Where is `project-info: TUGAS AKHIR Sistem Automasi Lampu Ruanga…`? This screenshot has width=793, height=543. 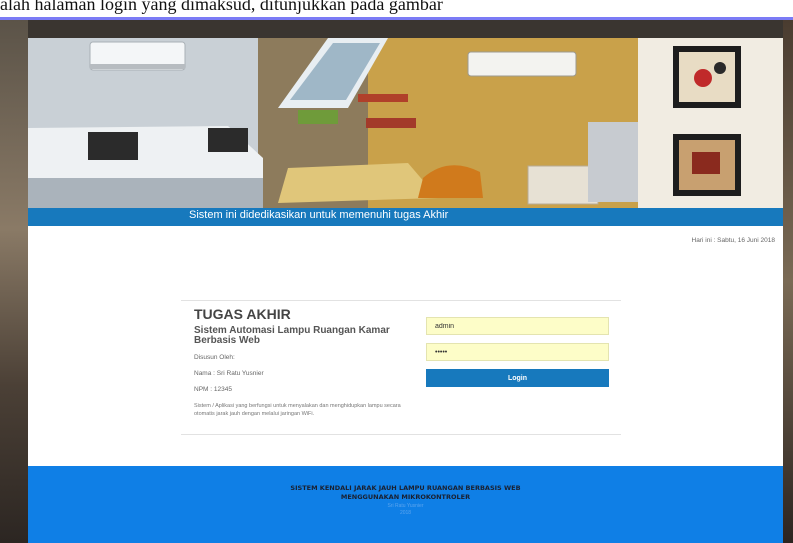 project-info: TUGAS AKHIR Sistem Automasi Lampu Ruanga… is located at coordinates (301, 362).